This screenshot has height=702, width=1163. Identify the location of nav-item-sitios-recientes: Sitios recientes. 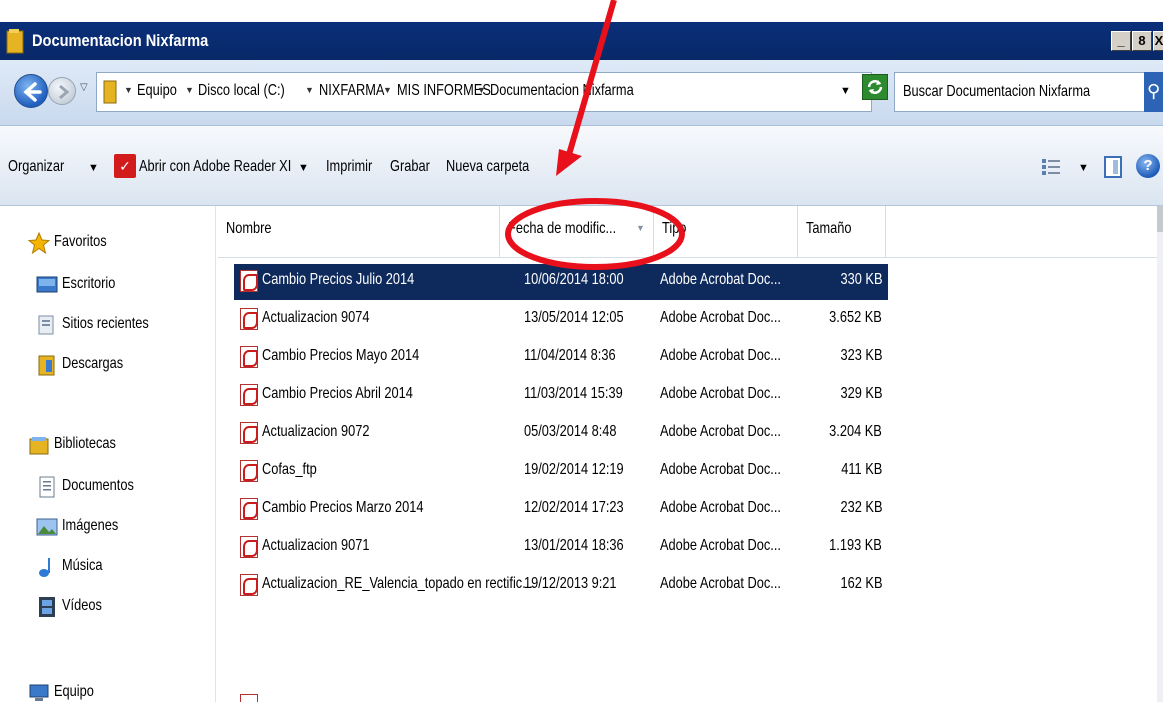
(108, 327).